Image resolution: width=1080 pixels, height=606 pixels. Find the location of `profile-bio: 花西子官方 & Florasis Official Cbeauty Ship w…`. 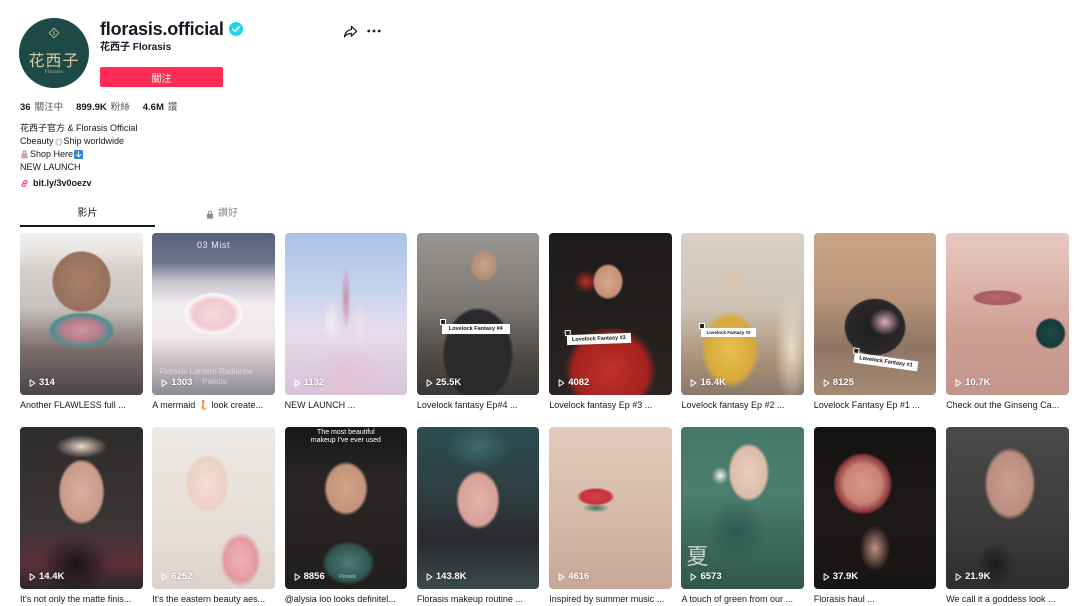

profile-bio: 花西子官方 & Florasis Official Cbeauty Ship w… is located at coordinates (78, 148).